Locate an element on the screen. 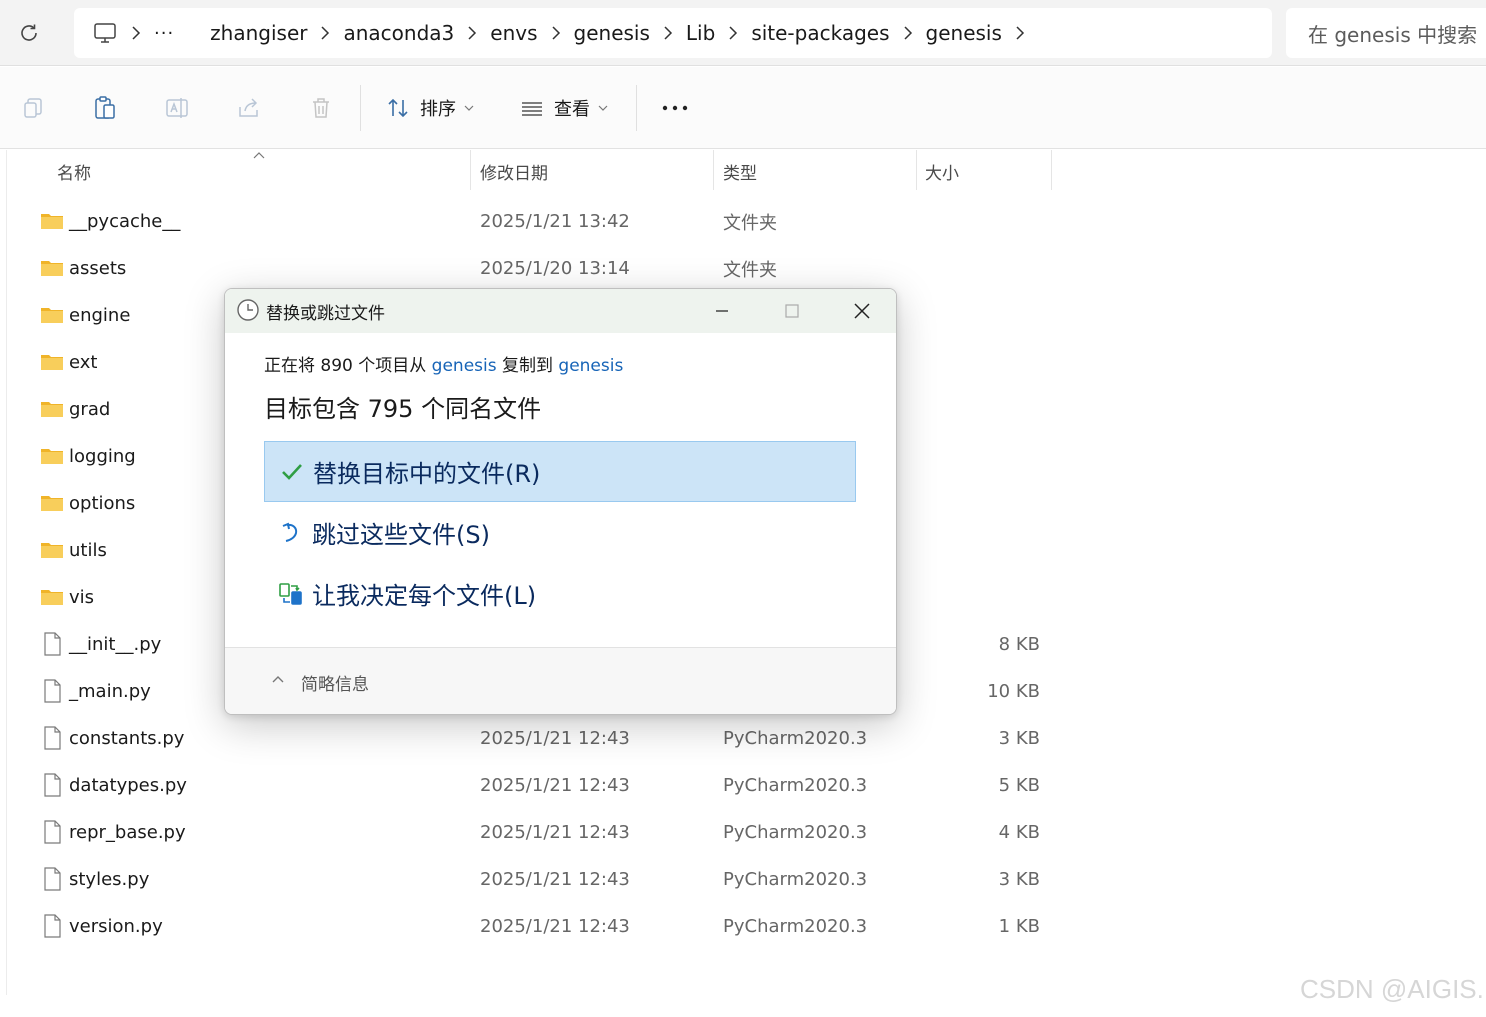  search-input: 在 genesis 中搜索 is located at coordinates (1386, 33).